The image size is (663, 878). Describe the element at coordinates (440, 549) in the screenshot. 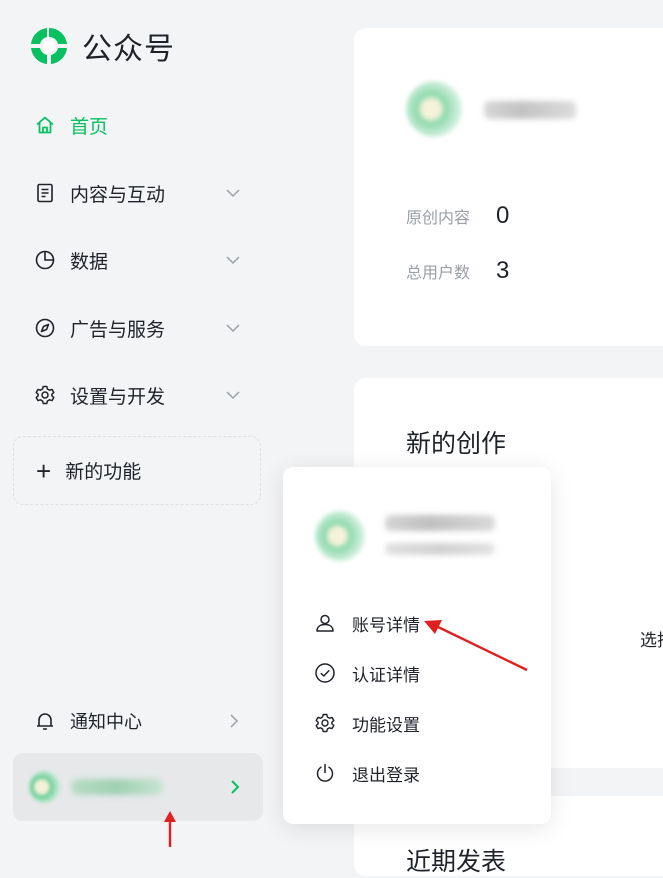

I see `account-id-blurred` at that location.